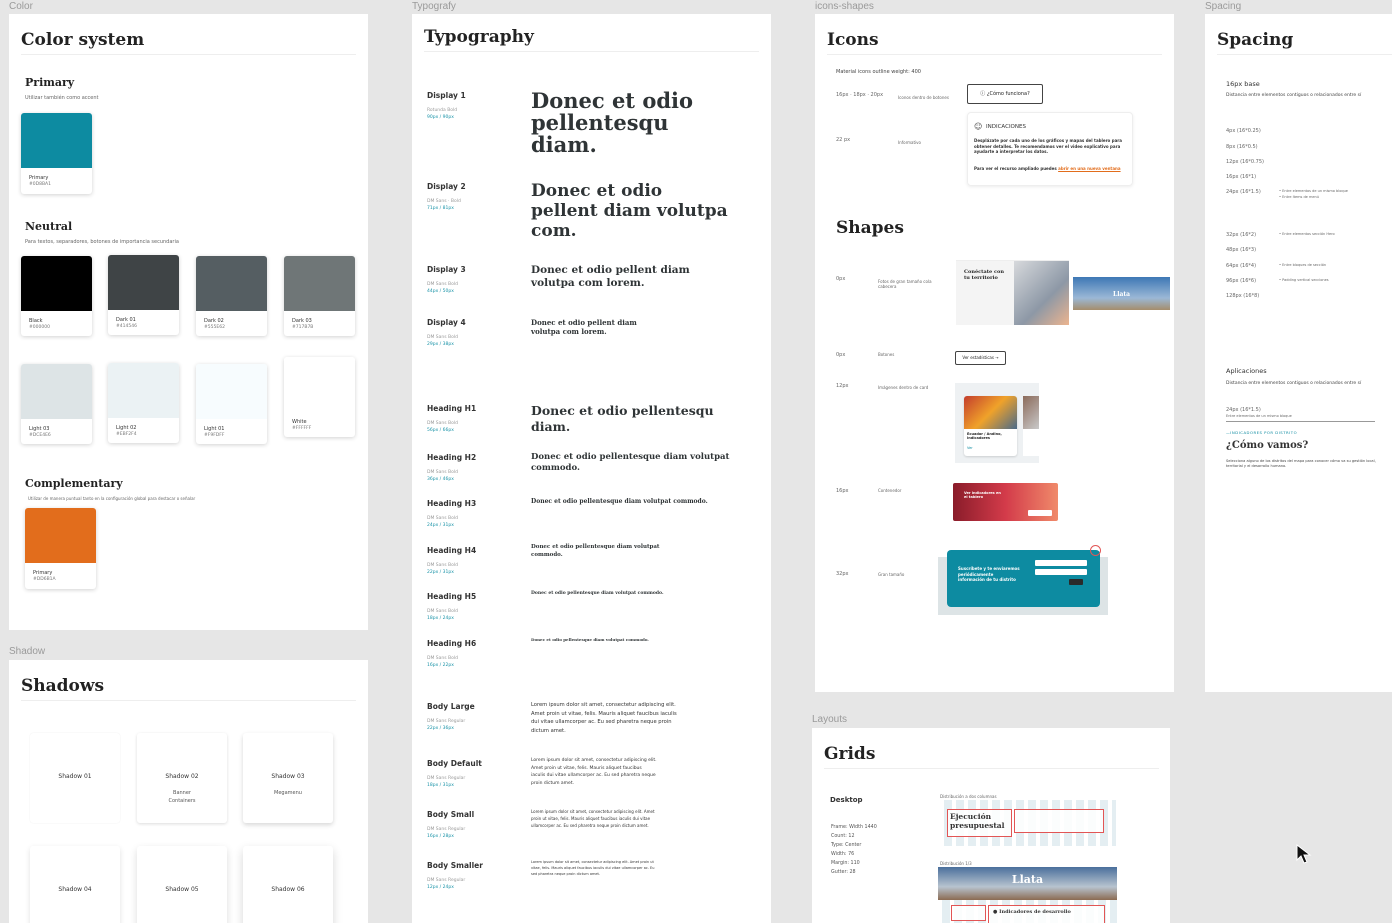 The height and width of the screenshot is (923, 1392). What do you see at coordinates (75, 778) in the screenshot?
I see `shadow-card-01: Shadow 01` at bounding box center [75, 778].